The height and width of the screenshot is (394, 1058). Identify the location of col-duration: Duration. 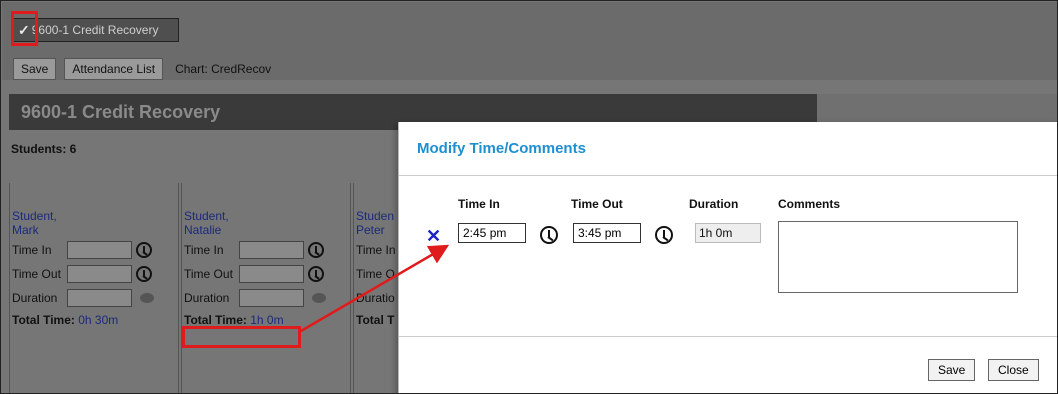
(714, 204).